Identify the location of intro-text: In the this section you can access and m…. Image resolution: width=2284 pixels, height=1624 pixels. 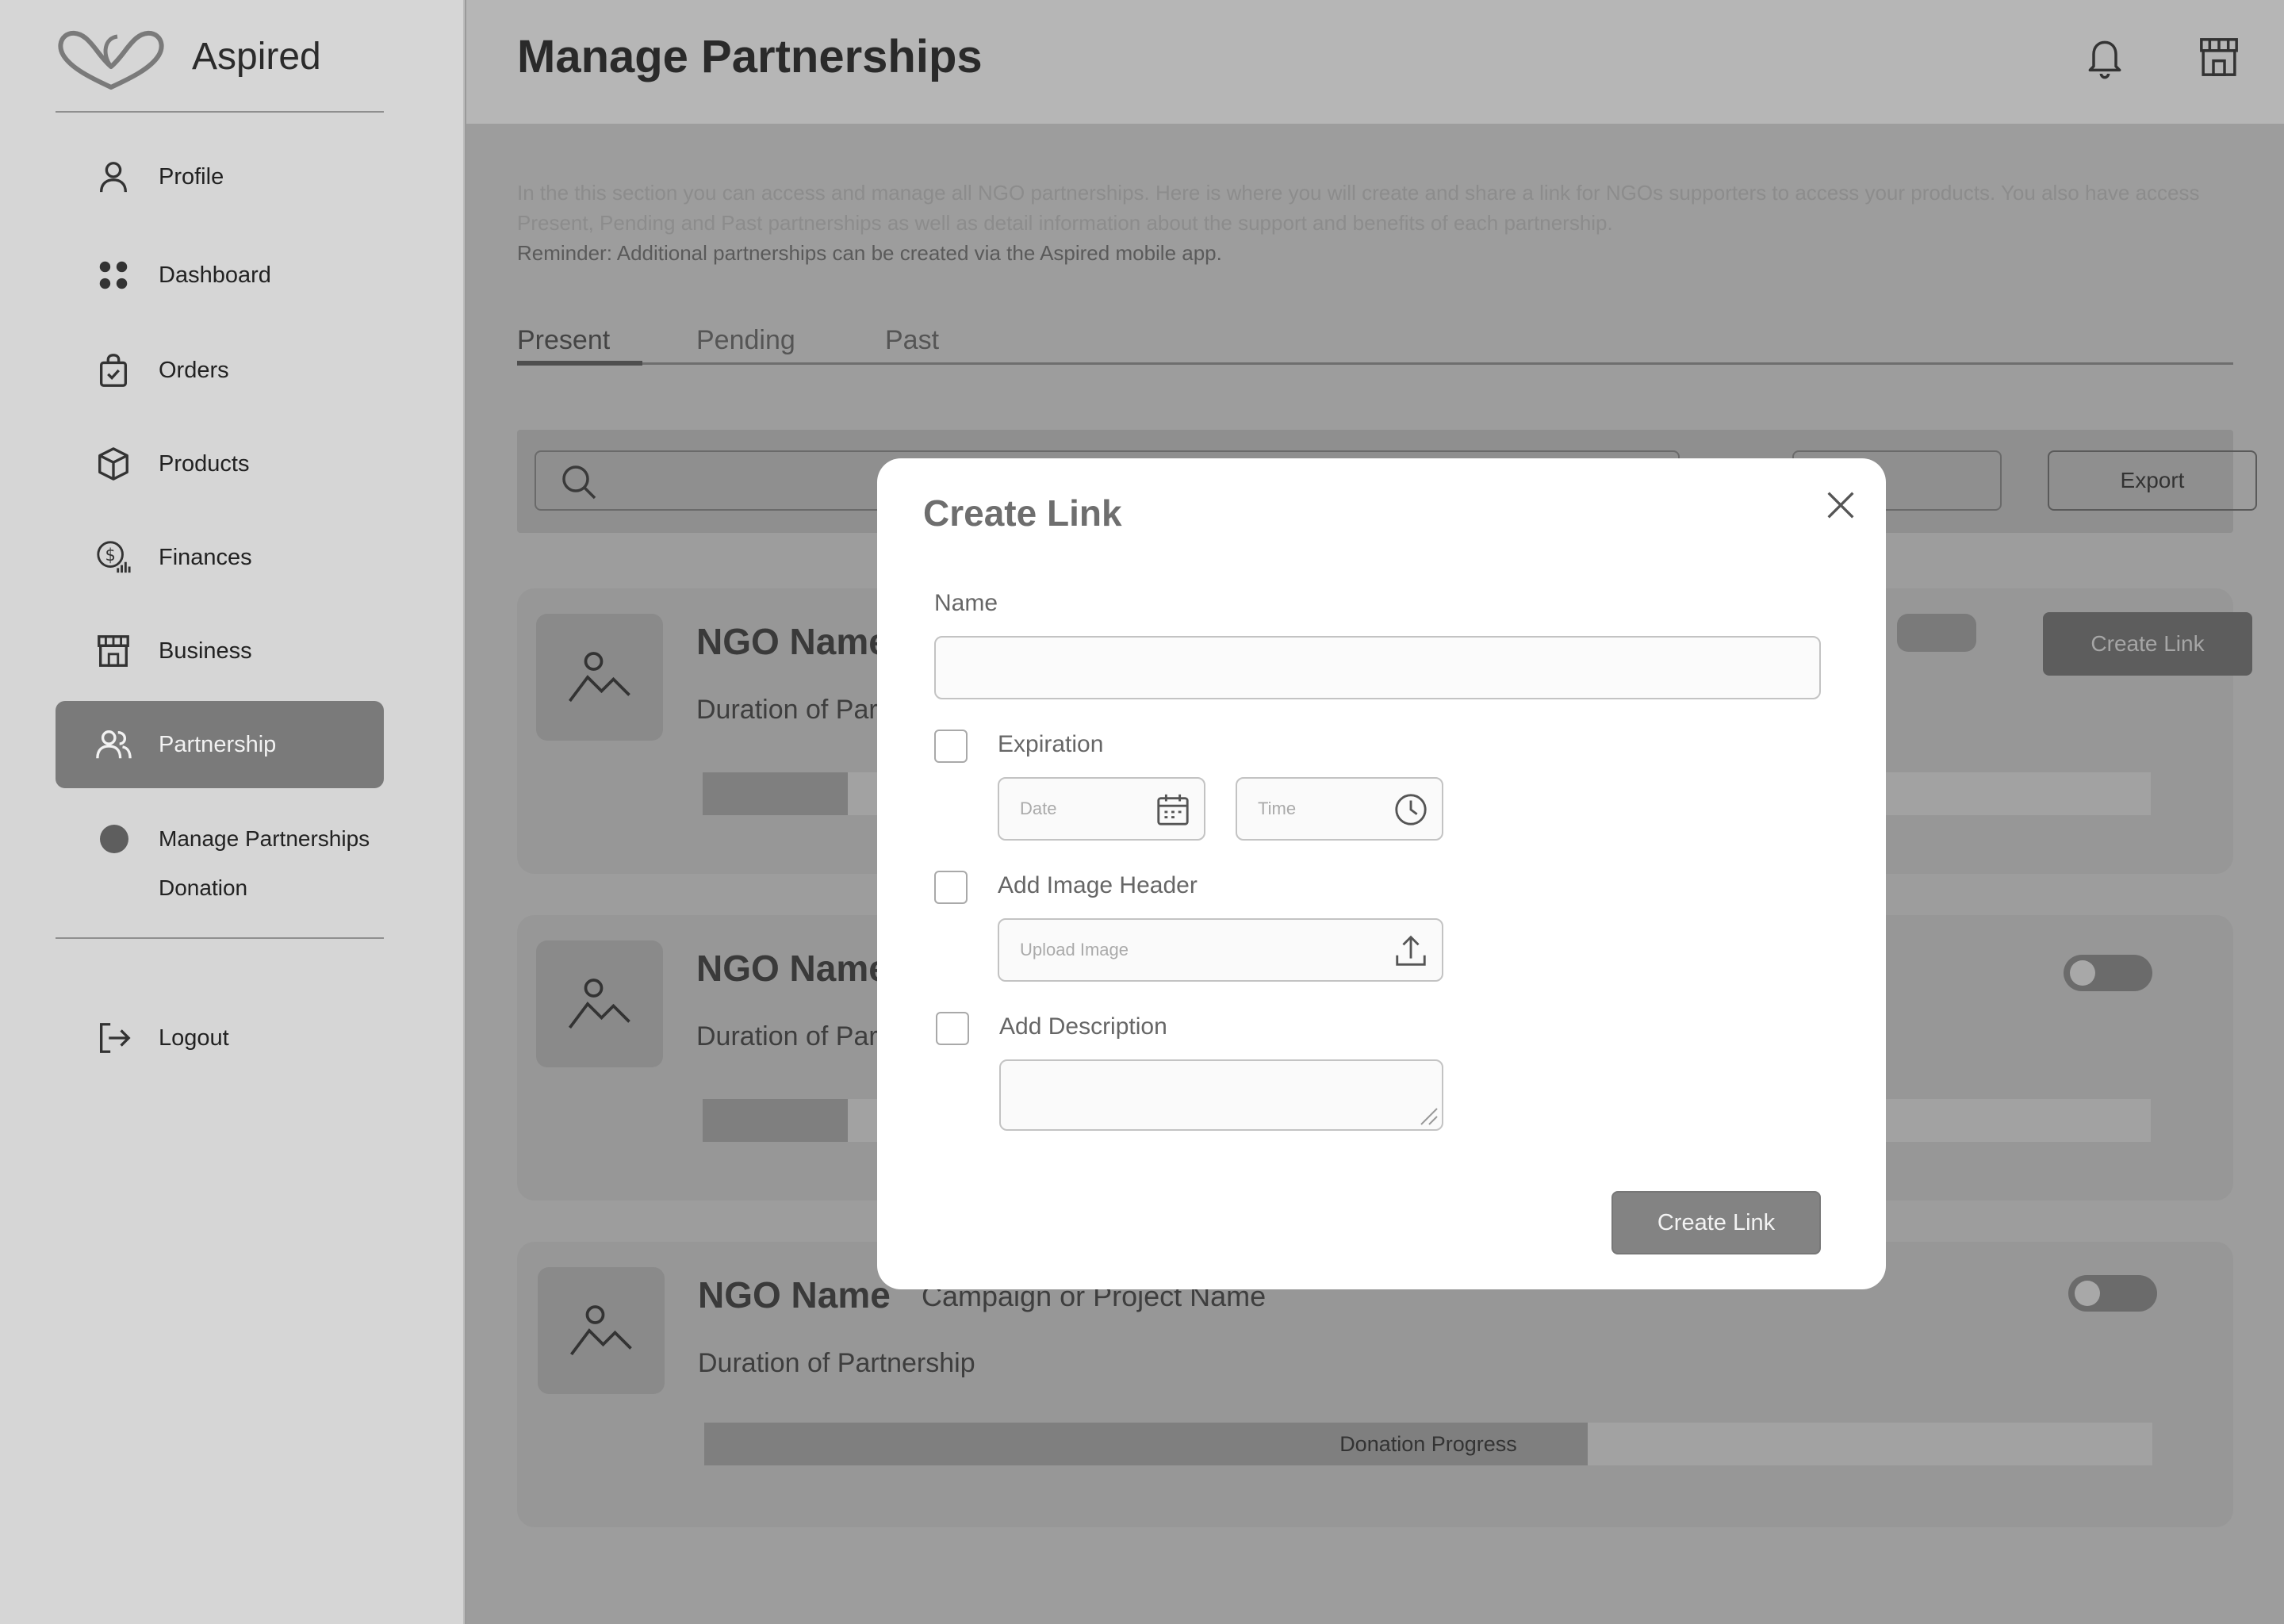
(1369, 223).